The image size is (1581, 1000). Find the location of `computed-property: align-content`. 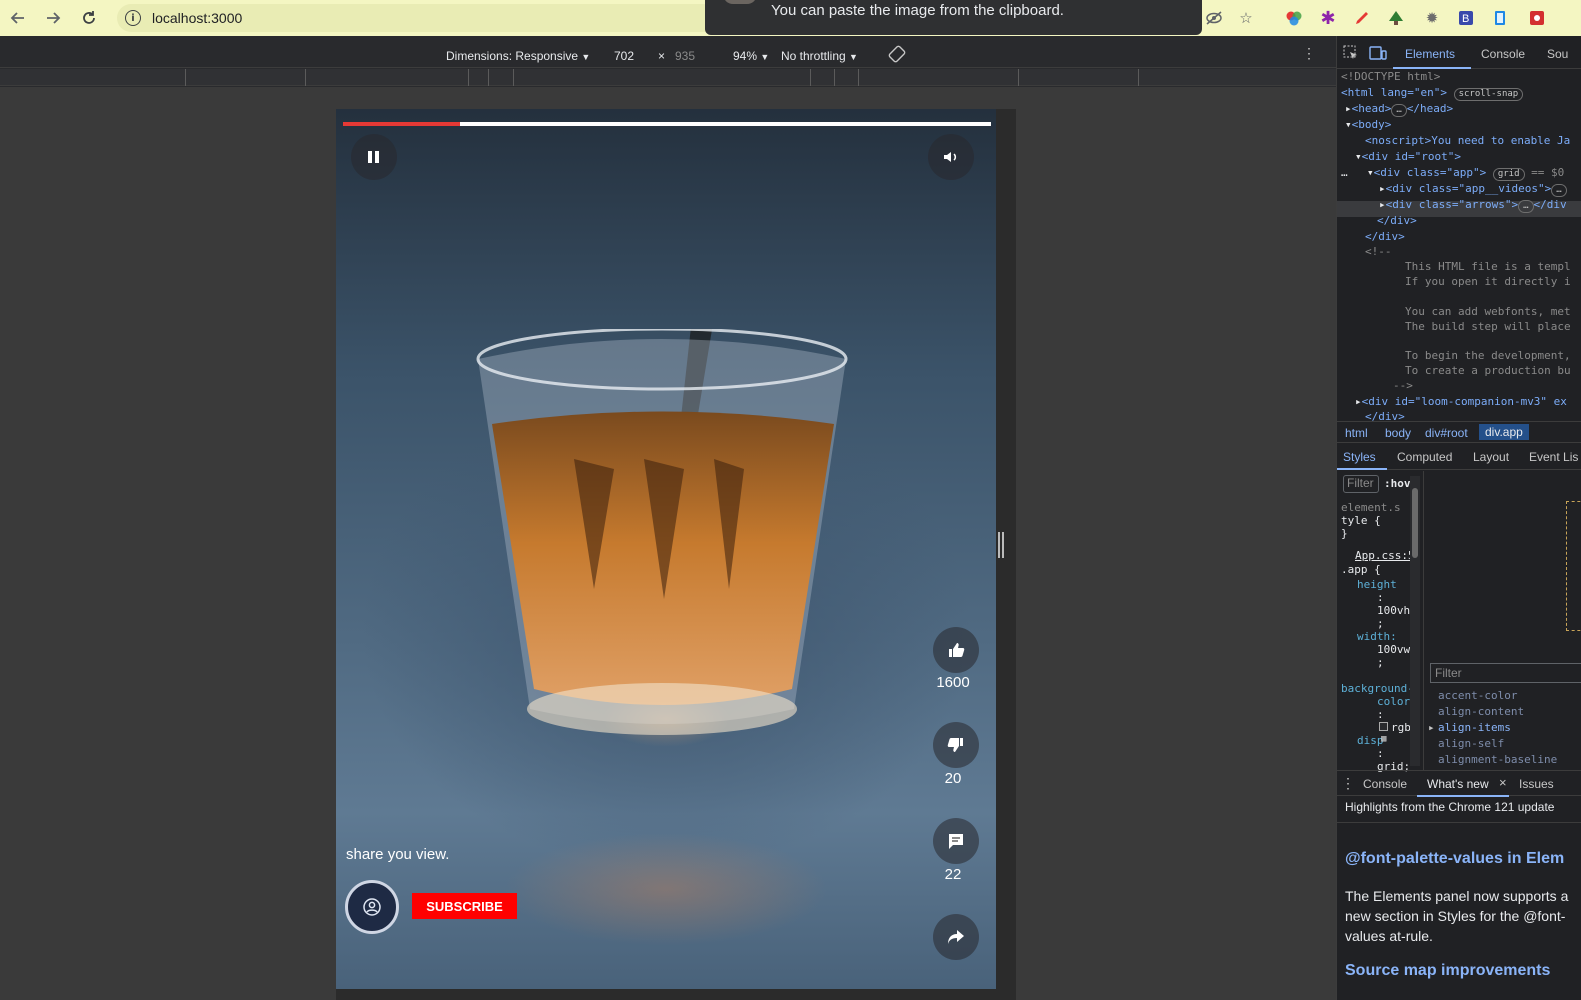

computed-property: align-content is located at coordinates (1481, 711).